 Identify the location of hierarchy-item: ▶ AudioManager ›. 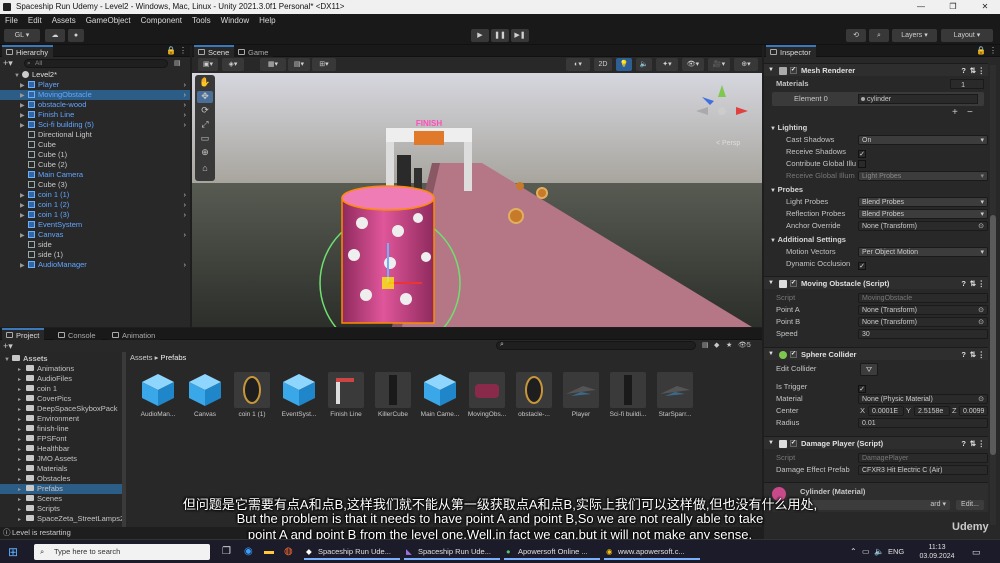
(95, 265).